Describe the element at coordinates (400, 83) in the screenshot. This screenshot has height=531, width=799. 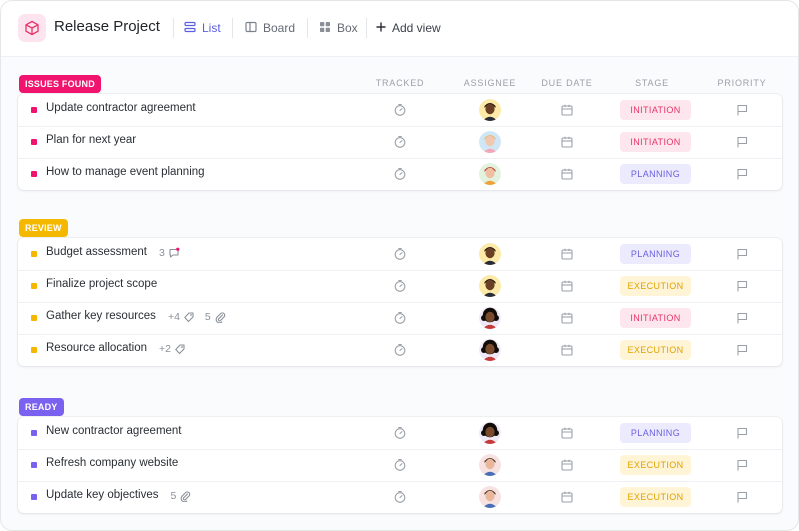
I see `column-header-tracked: TRACKED` at that location.